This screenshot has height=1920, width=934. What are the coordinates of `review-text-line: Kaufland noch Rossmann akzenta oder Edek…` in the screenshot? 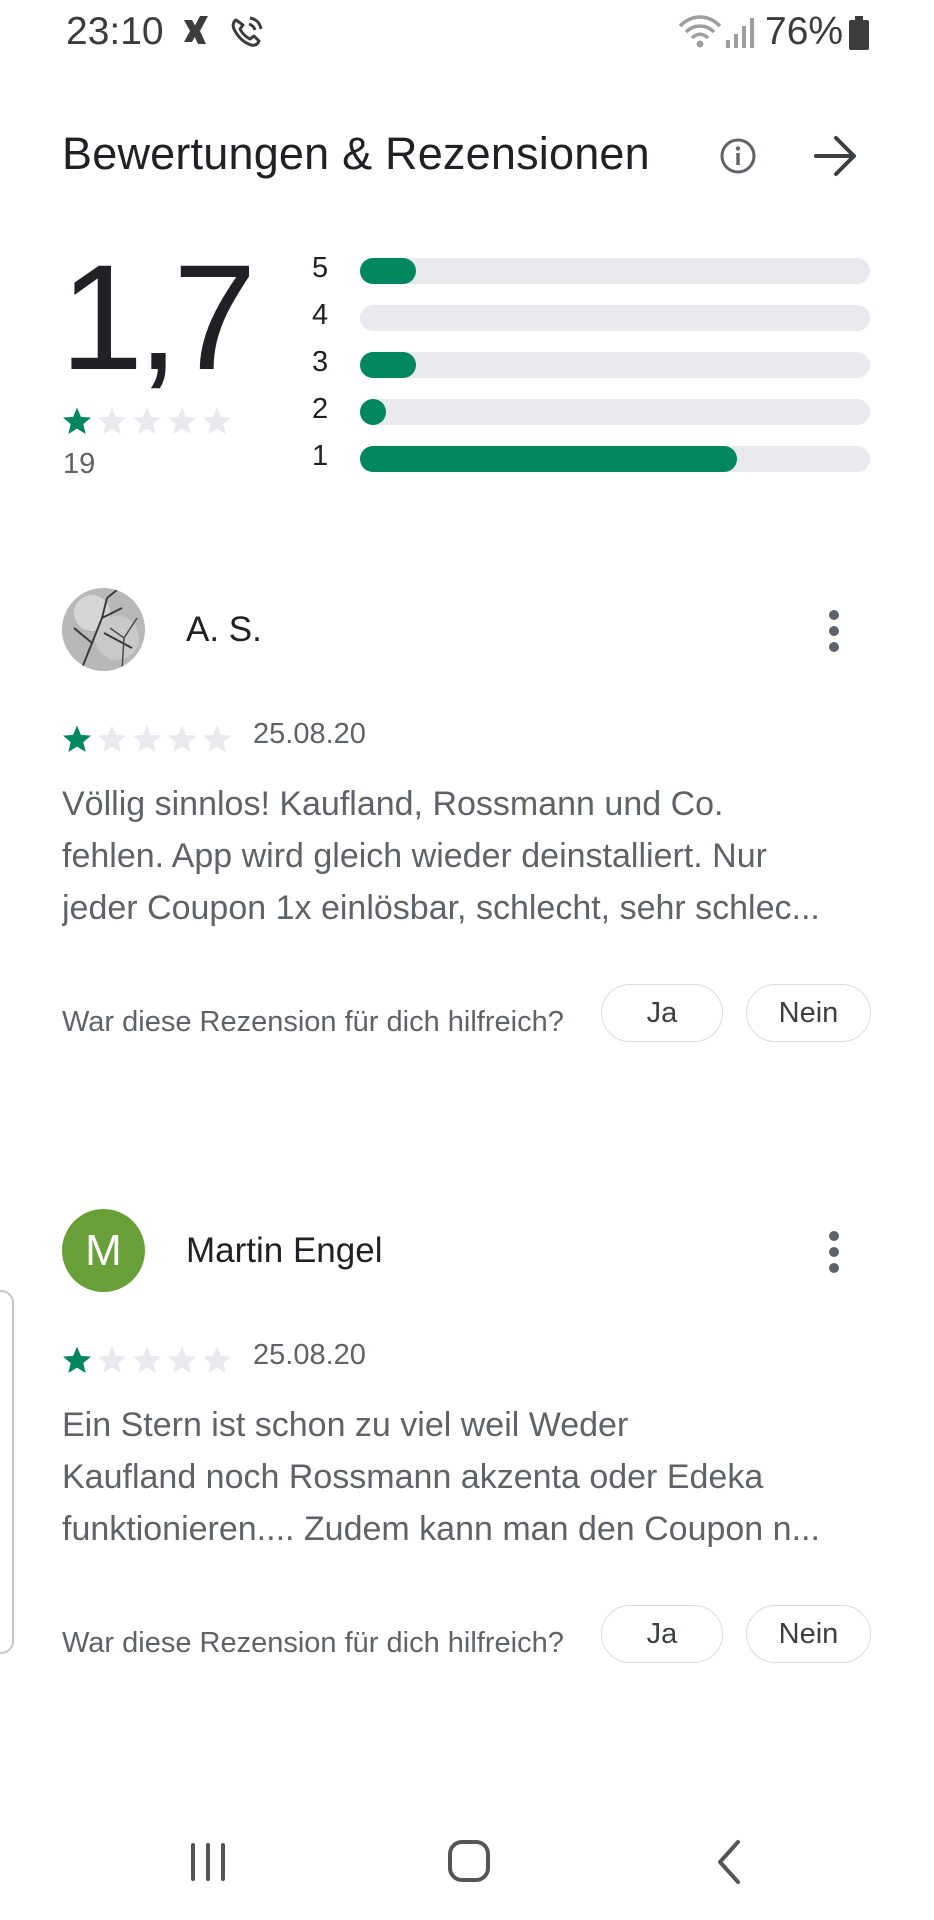 It's located at (413, 1477).